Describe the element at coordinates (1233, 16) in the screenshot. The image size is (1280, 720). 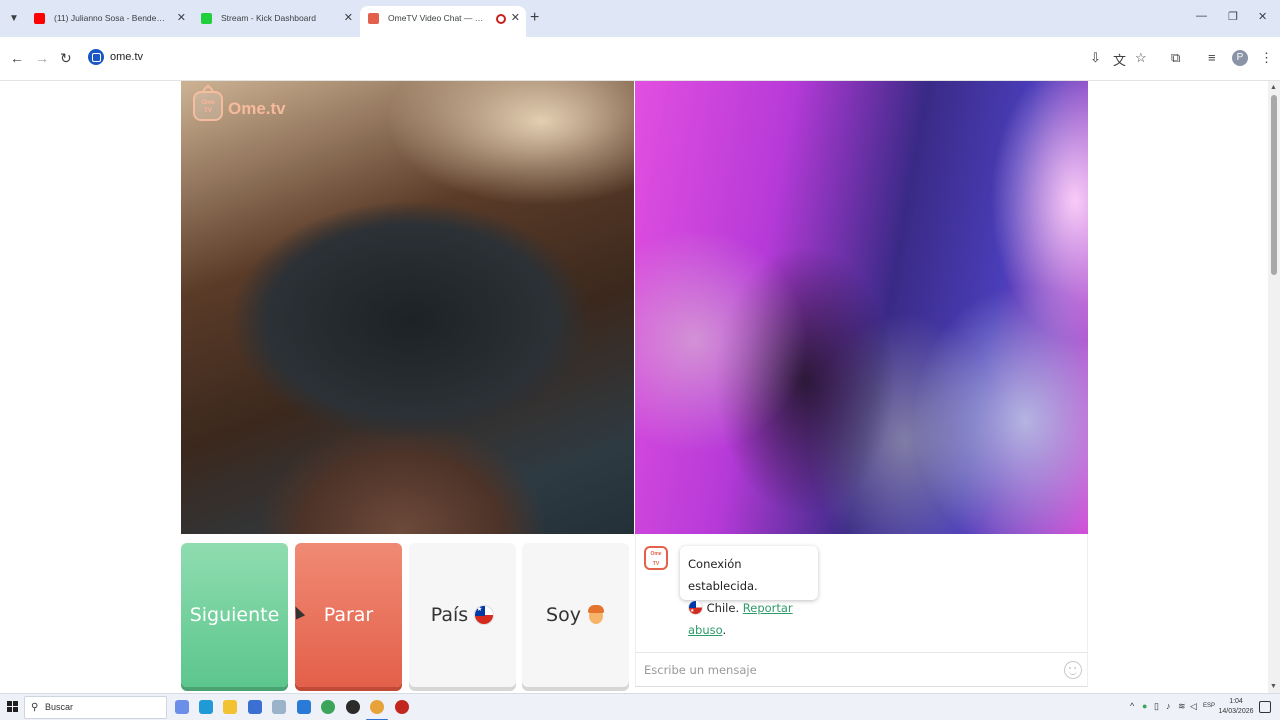
I see `restore-icon: ❐` at that location.